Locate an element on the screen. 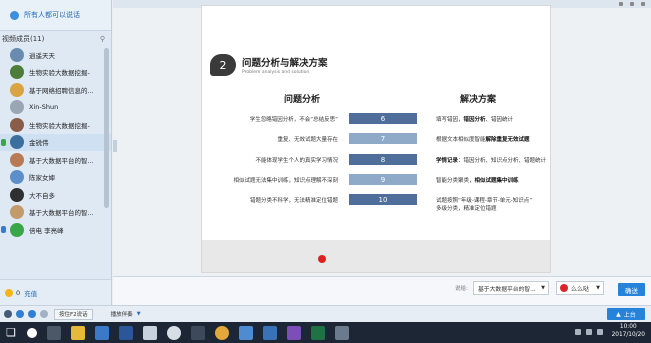 The height and width of the screenshot is (343, 651). solution-text-line2: 多级分类，精准定位错题 is located at coordinates (466, 209).